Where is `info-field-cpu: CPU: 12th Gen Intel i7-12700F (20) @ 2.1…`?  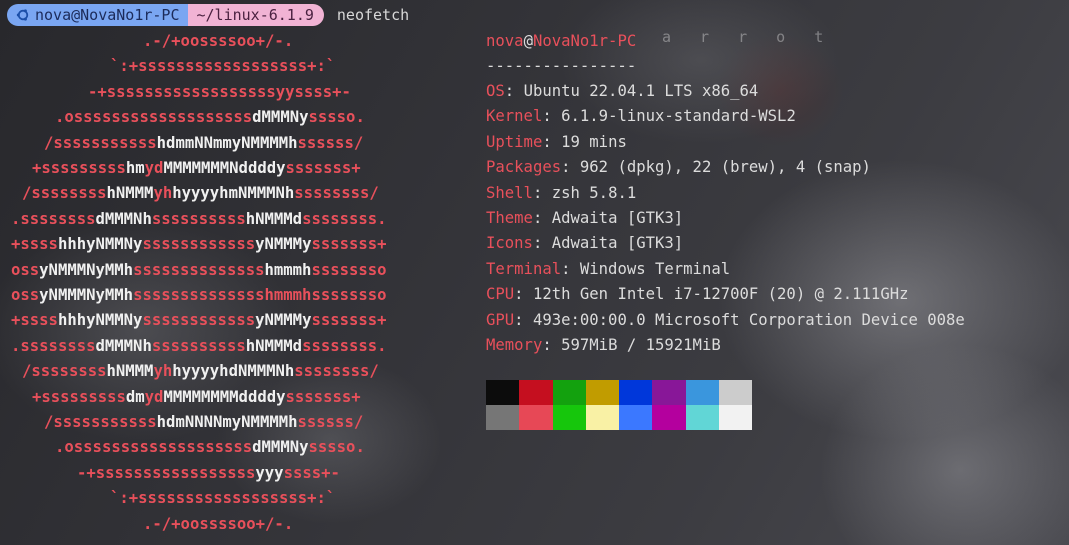
info-field-cpu: CPU: 12th Gen Intel i7-12700F (20) @ 2.1… is located at coordinates (697, 294).